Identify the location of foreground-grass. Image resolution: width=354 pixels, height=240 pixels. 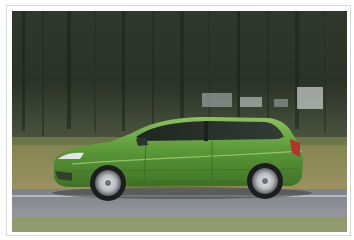
(179, 224).